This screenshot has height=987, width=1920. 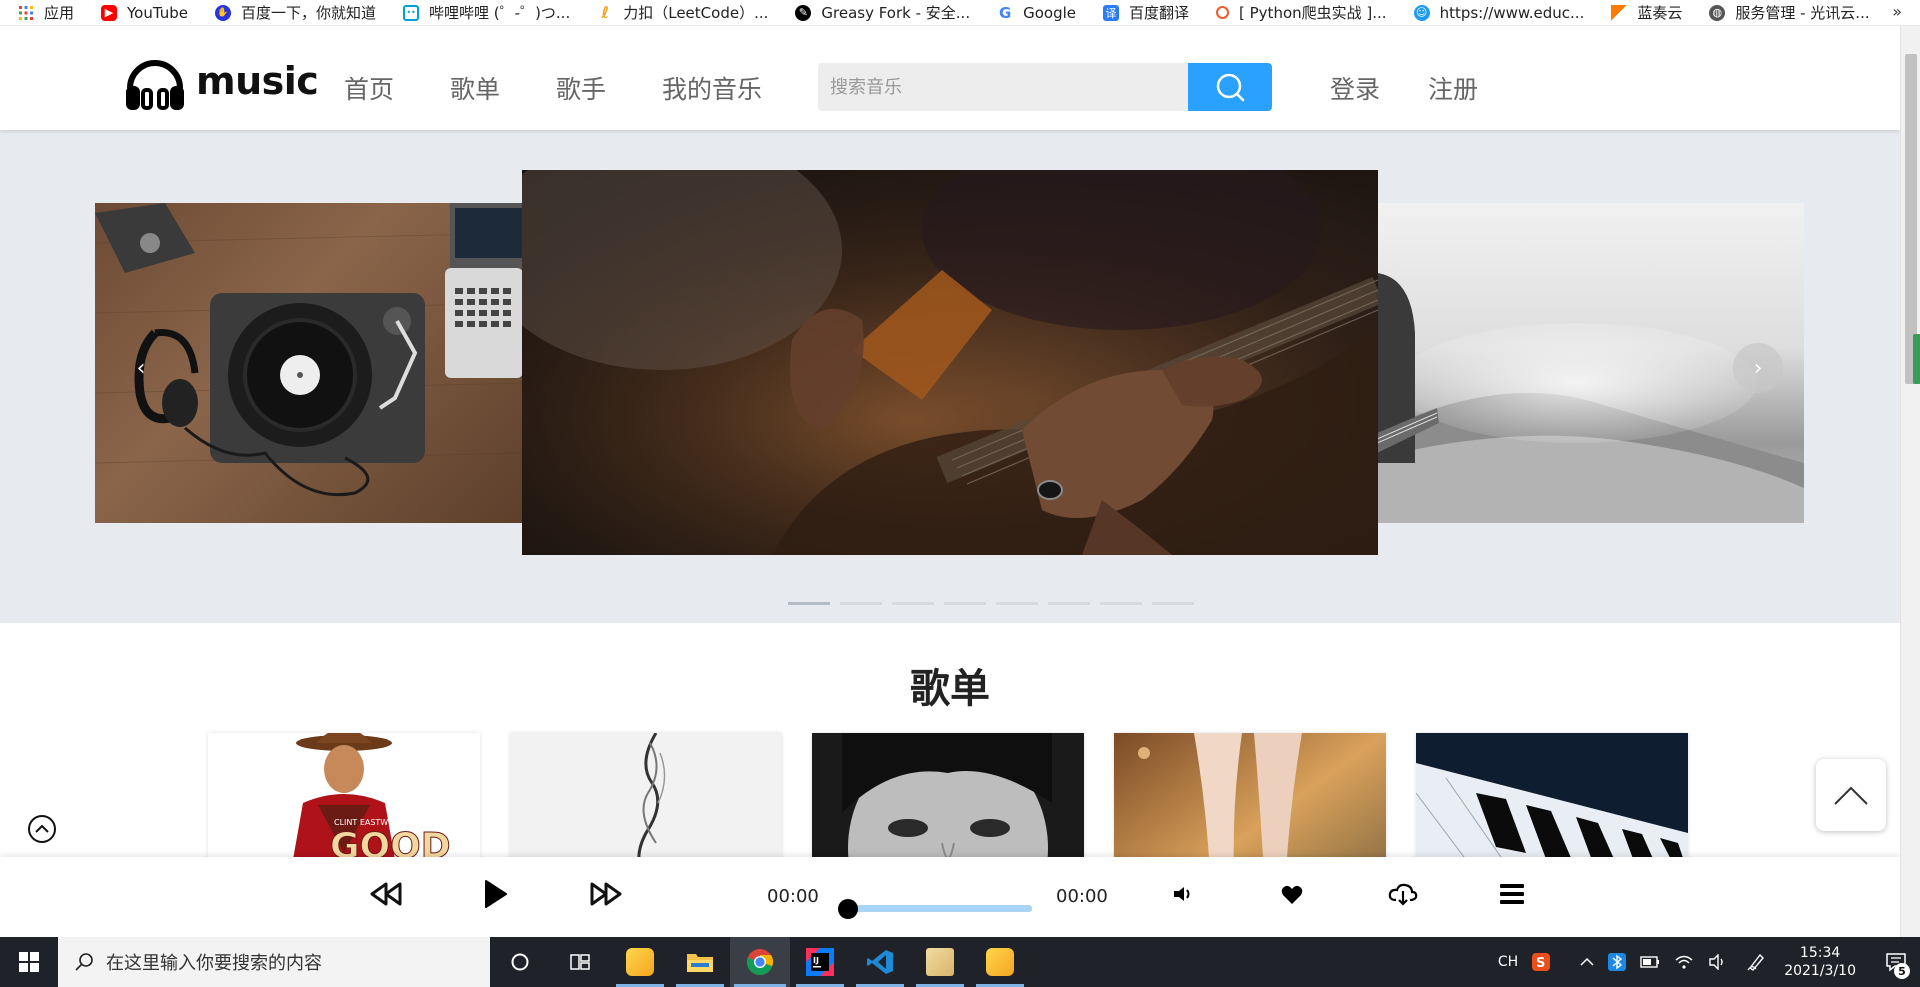 What do you see at coordinates (820, 962) in the screenshot?
I see `taskbar-intellij: IJ` at bounding box center [820, 962].